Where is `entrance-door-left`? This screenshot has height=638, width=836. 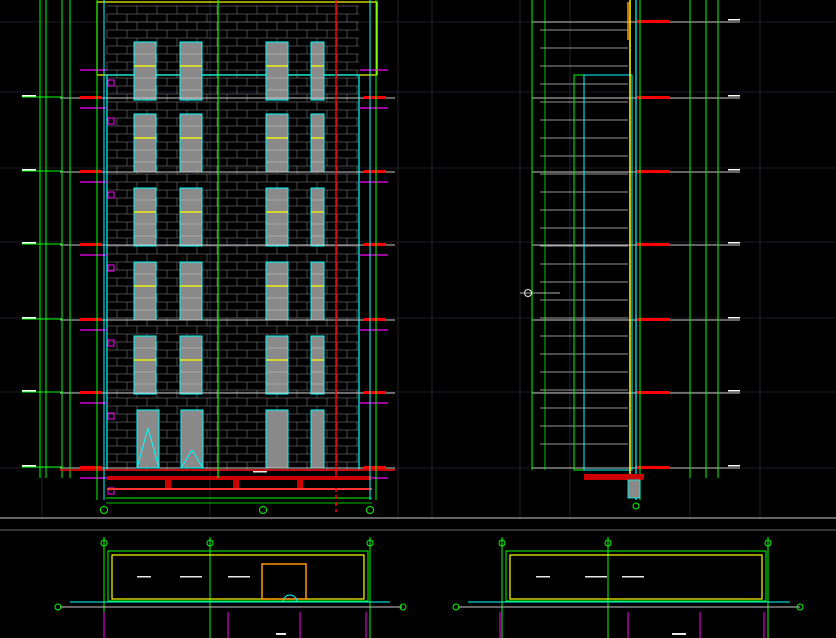 entrance-door-left is located at coordinates (148, 439).